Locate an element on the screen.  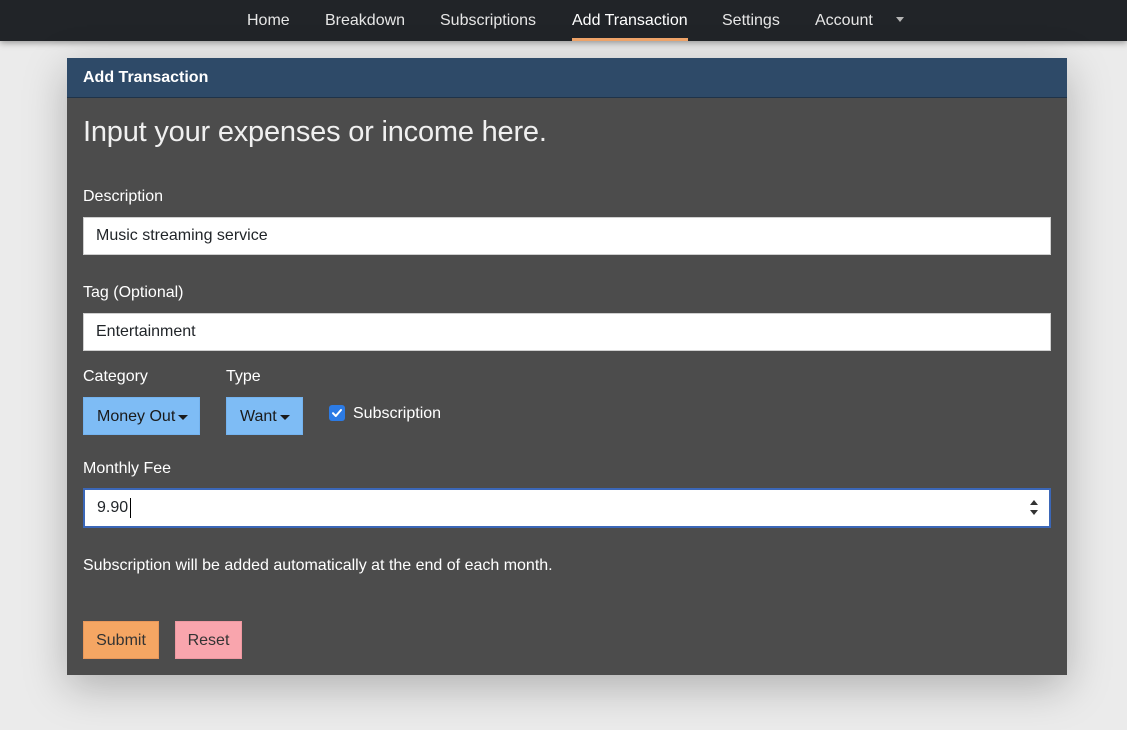
category-dropdown: Money Out is located at coordinates (141, 416).